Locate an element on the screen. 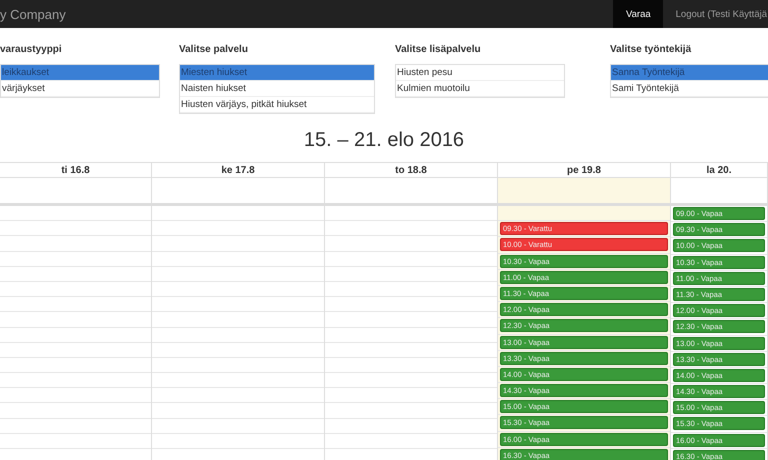 This screenshot has height=460, width=768. list-option: leikkaukset is located at coordinates (80, 73).